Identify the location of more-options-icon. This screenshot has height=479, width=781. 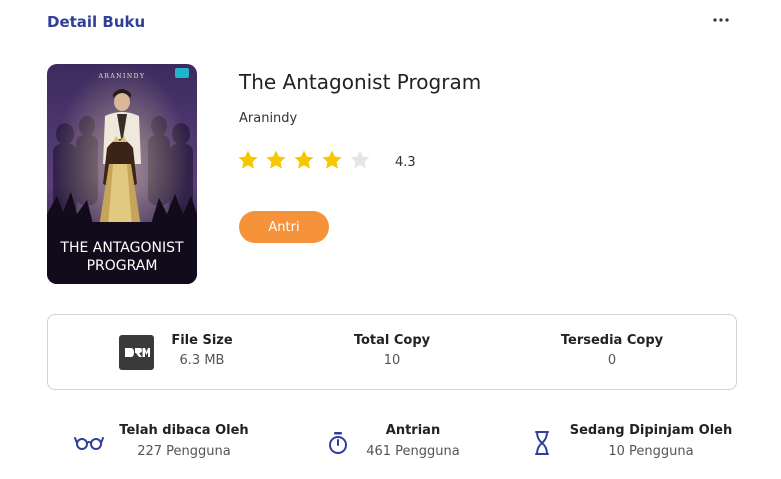
(721, 20).